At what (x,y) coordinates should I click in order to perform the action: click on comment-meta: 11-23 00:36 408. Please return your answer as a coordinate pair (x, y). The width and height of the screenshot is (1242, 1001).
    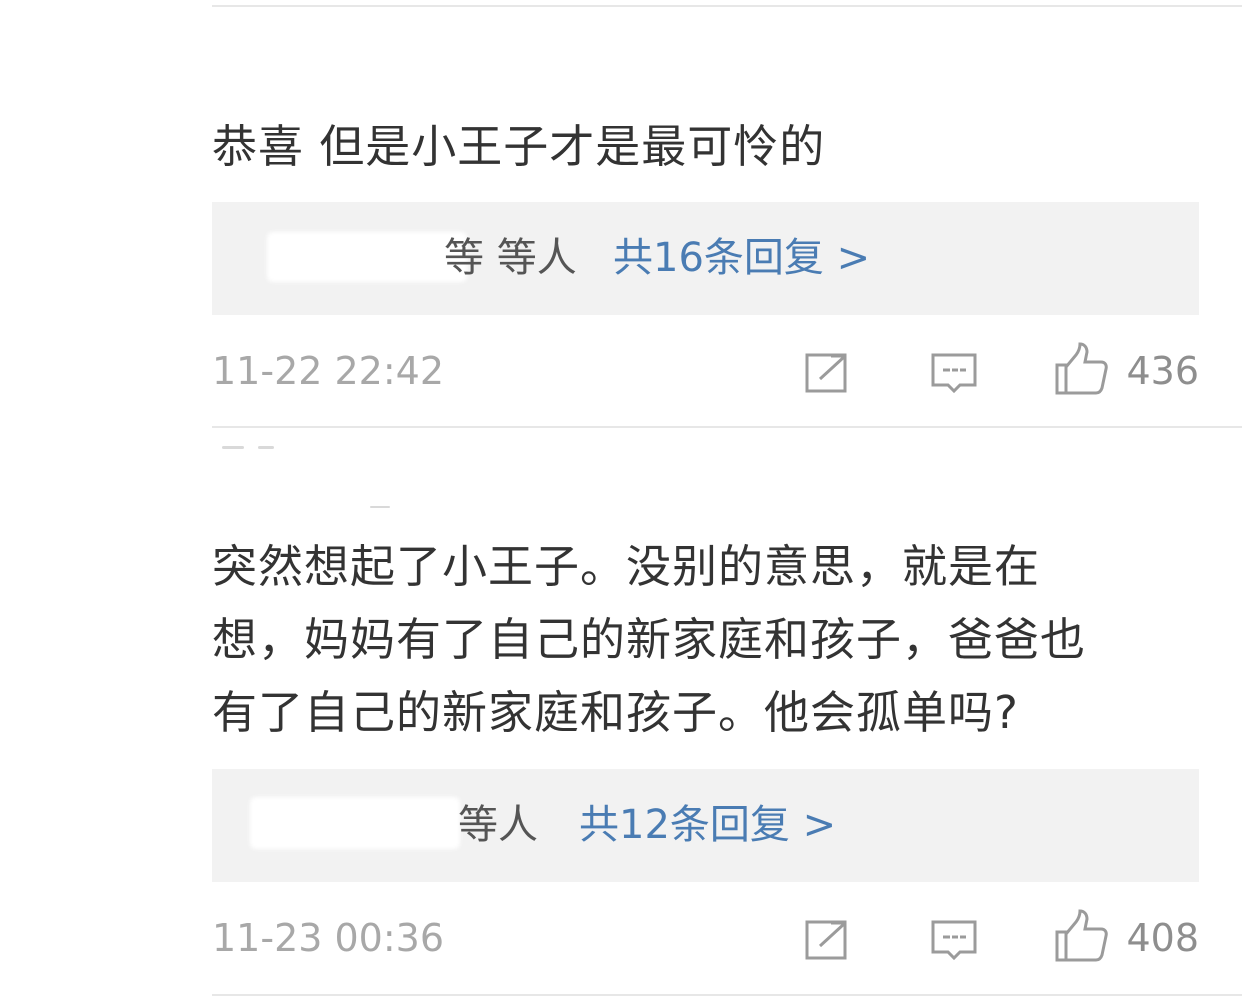
    Looking at the image, I should click on (705, 938).